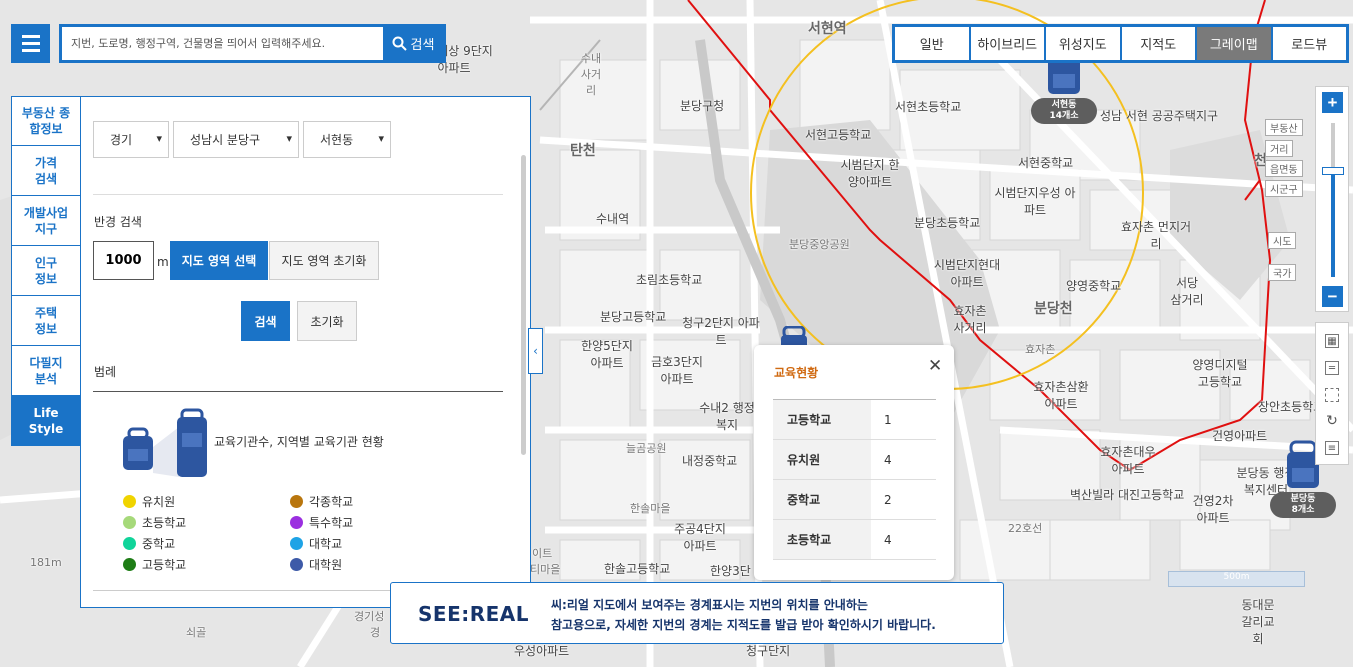 The width and height of the screenshot is (1353, 667). I want to click on area-select-icon, so click(1332, 395).